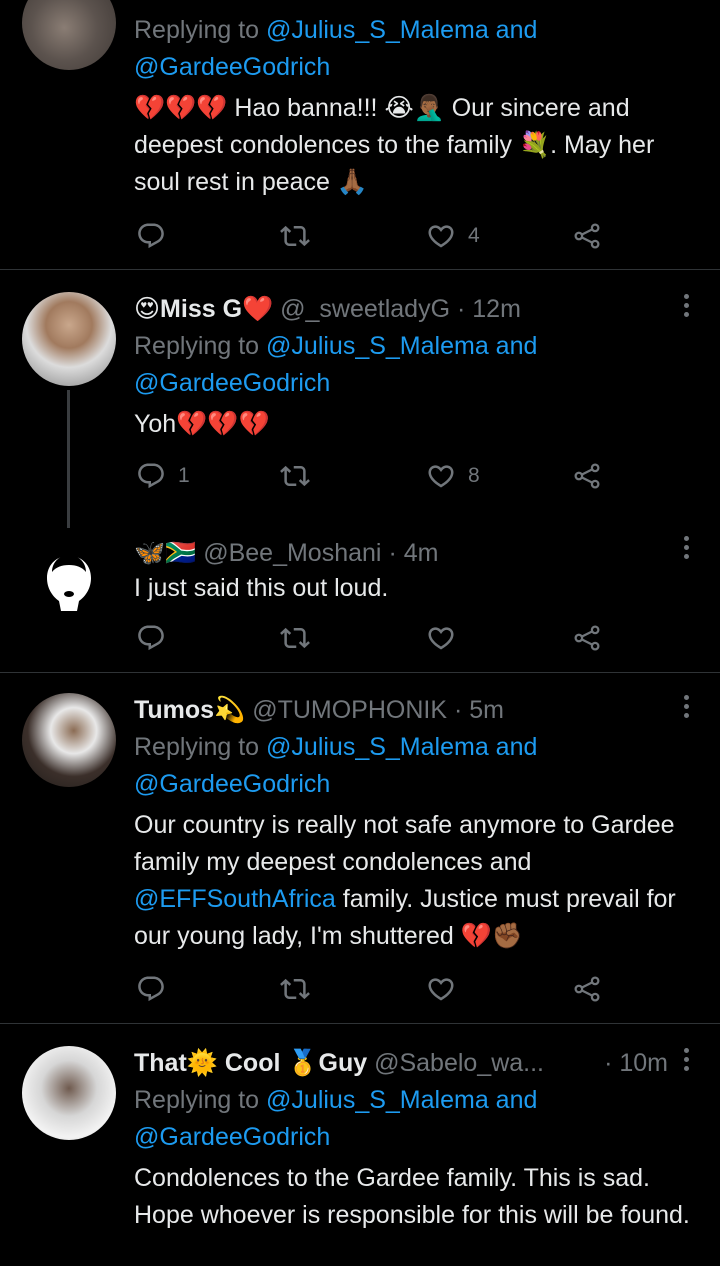  I want to click on timestamp: · 5m, so click(479, 710).